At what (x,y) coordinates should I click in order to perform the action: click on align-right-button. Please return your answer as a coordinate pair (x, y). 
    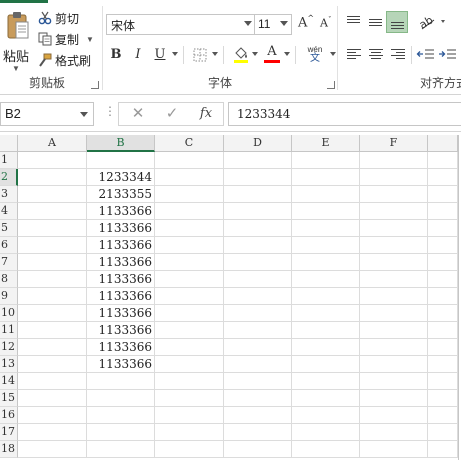
    Looking at the image, I should click on (398, 55).